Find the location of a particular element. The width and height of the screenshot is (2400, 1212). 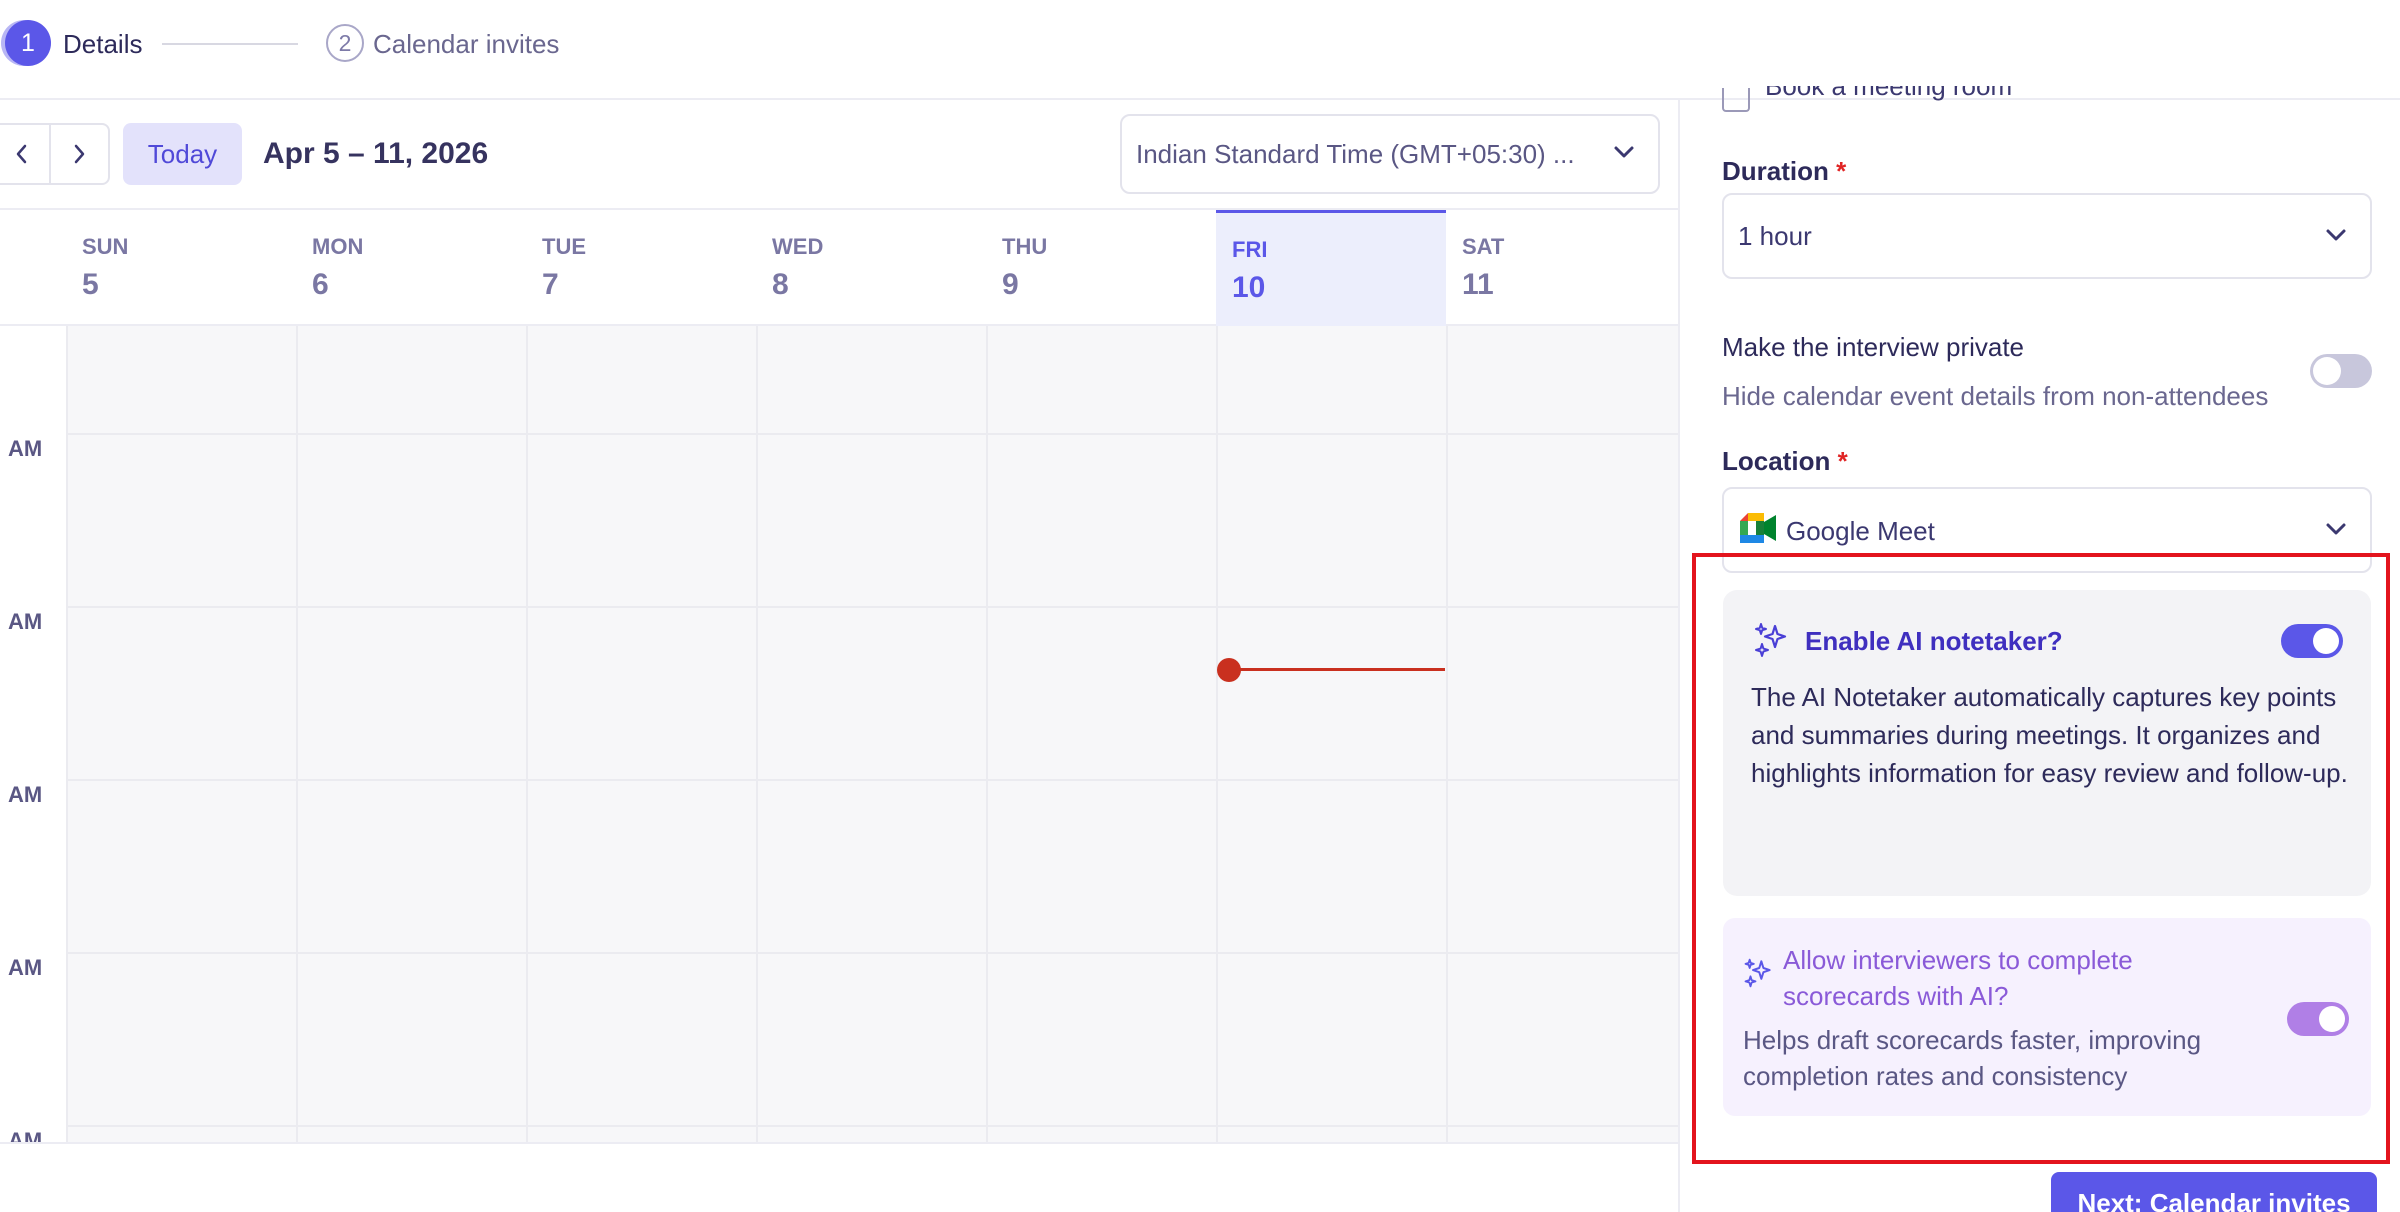

day-number: 8 is located at coordinates (780, 284).